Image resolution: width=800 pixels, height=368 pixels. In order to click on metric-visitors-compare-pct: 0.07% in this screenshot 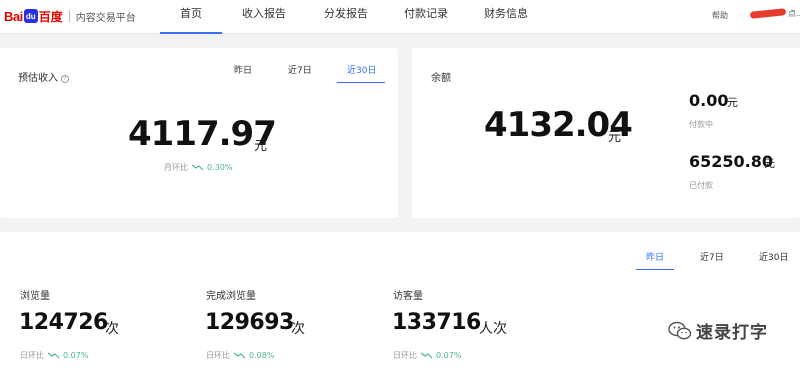, I will do `click(449, 355)`.